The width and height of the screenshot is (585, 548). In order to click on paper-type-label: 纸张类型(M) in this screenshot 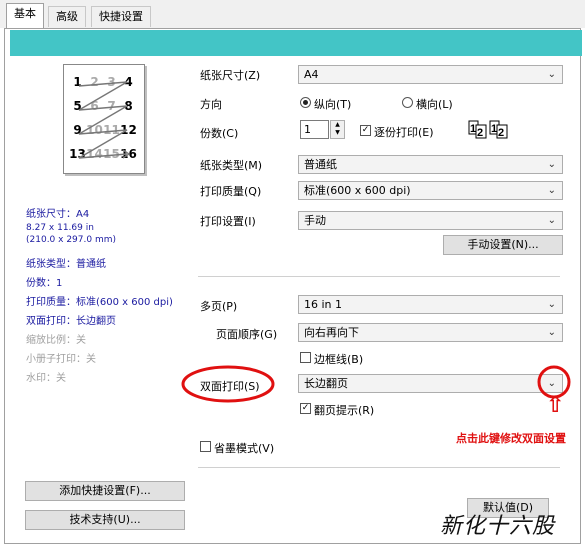, I will do `click(231, 165)`.